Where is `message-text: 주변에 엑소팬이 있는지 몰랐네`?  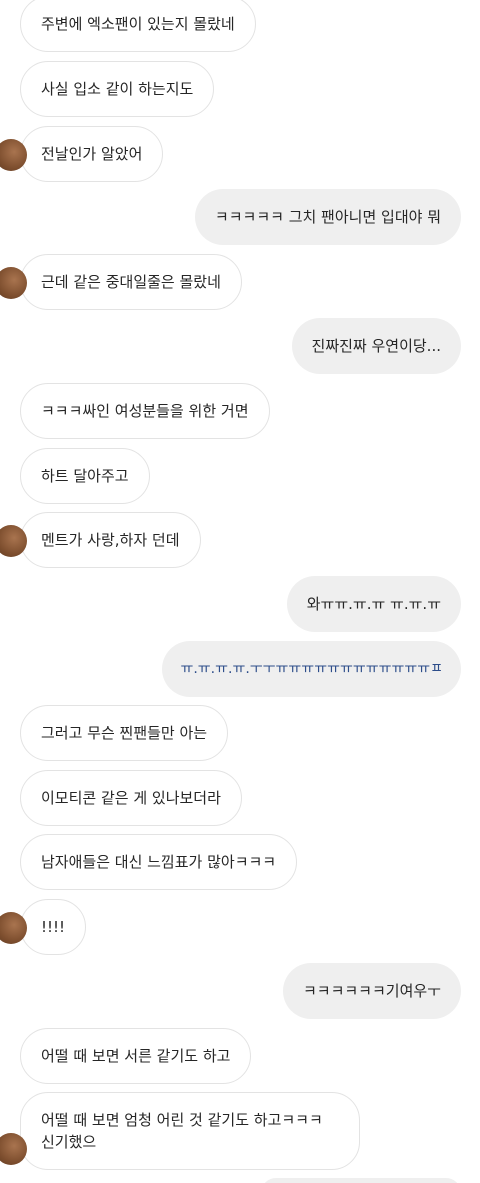
message-text: 주변에 엑소팬이 있는지 몰랐네 is located at coordinates (138, 24).